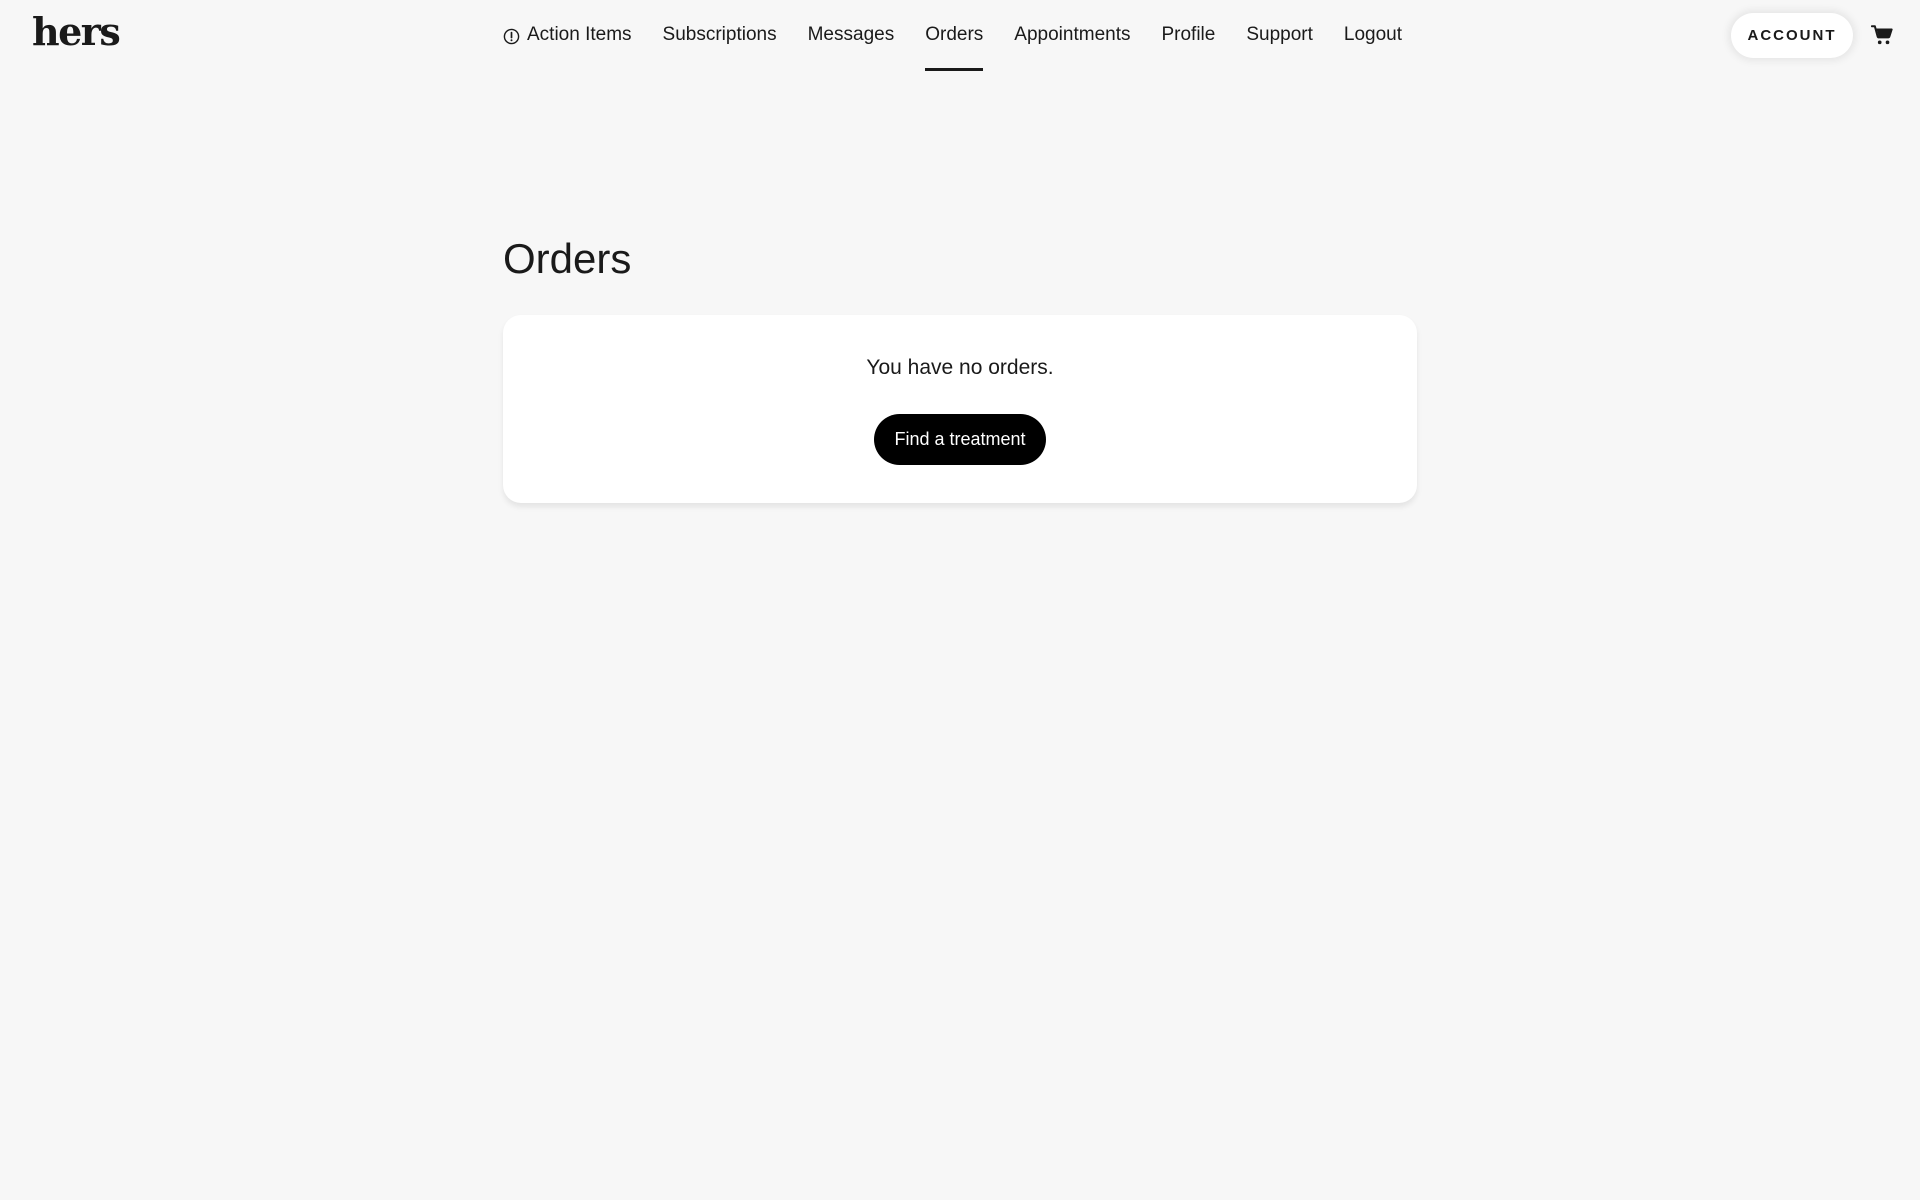  I want to click on account-button: ACCOUNT, so click(1792, 35).